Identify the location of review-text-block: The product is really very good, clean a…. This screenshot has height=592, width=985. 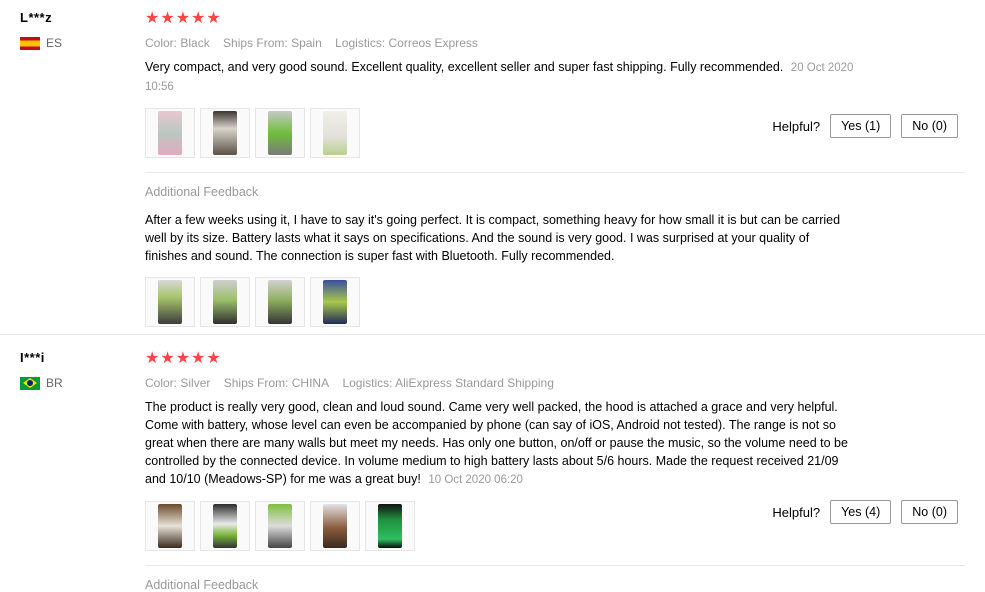
(500, 443).